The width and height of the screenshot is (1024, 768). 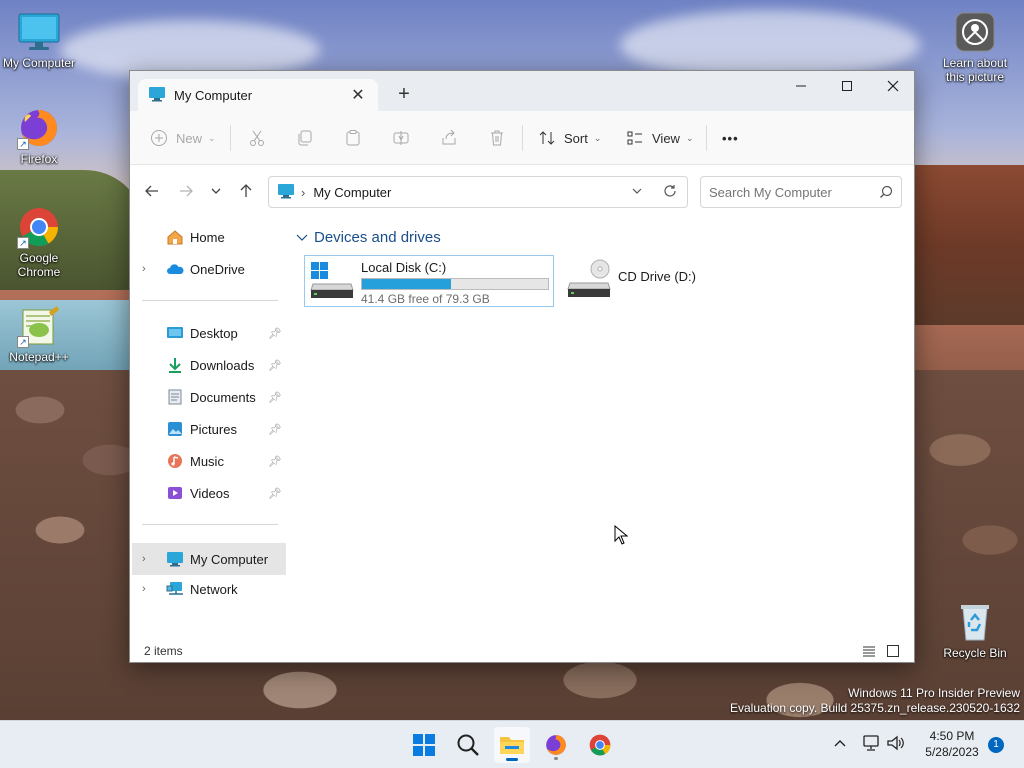 I want to click on search-taskbar-button, so click(x=468, y=745).